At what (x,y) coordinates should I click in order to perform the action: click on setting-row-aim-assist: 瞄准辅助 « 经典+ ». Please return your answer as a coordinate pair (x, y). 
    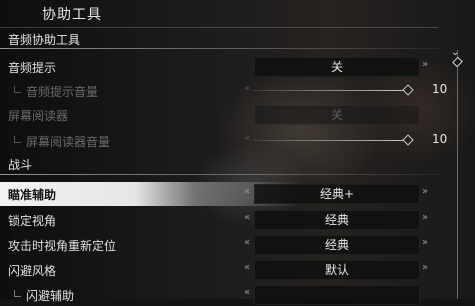
    Looking at the image, I should click on (220, 194).